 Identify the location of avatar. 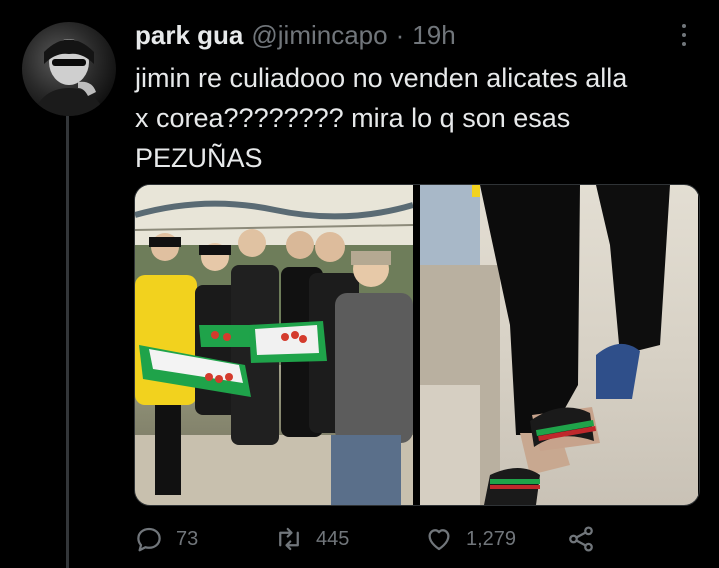
(69, 69).